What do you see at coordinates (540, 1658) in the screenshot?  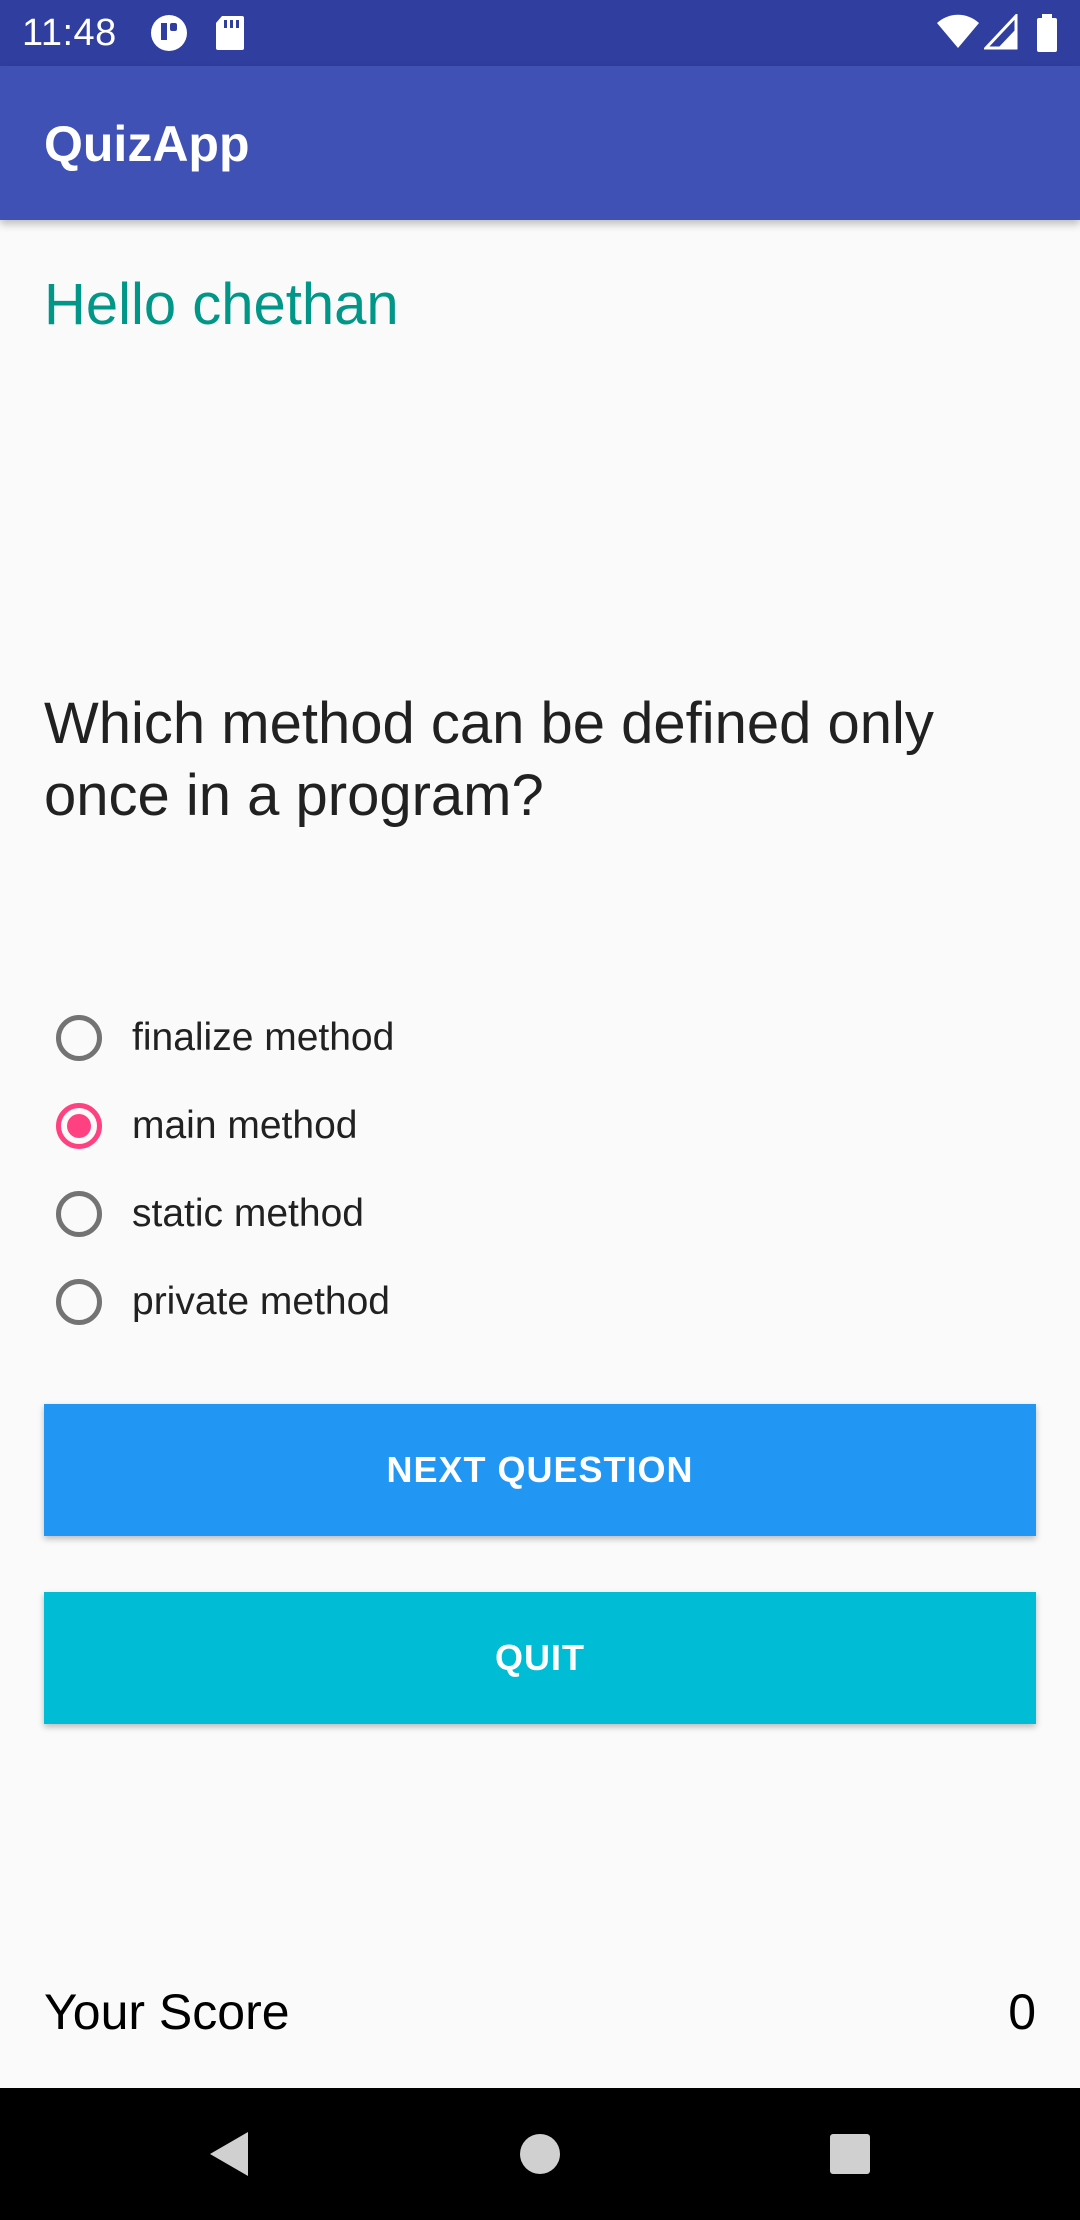 I see `quit-button: QUIT` at bounding box center [540, 1658].